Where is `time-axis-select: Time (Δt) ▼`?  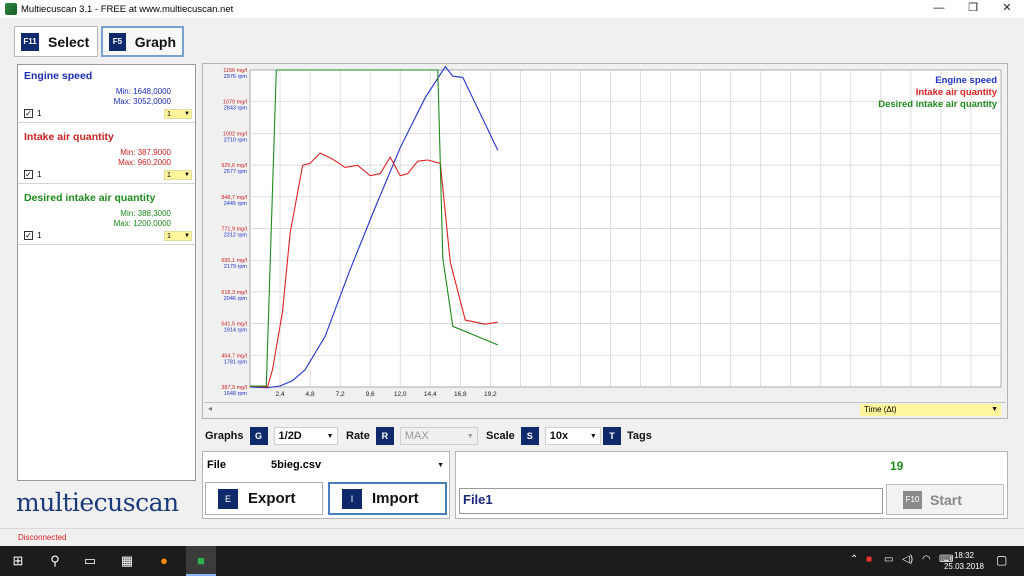
time-axis-select: Time (Δt) ▼ is located at coordinates (930, 410).